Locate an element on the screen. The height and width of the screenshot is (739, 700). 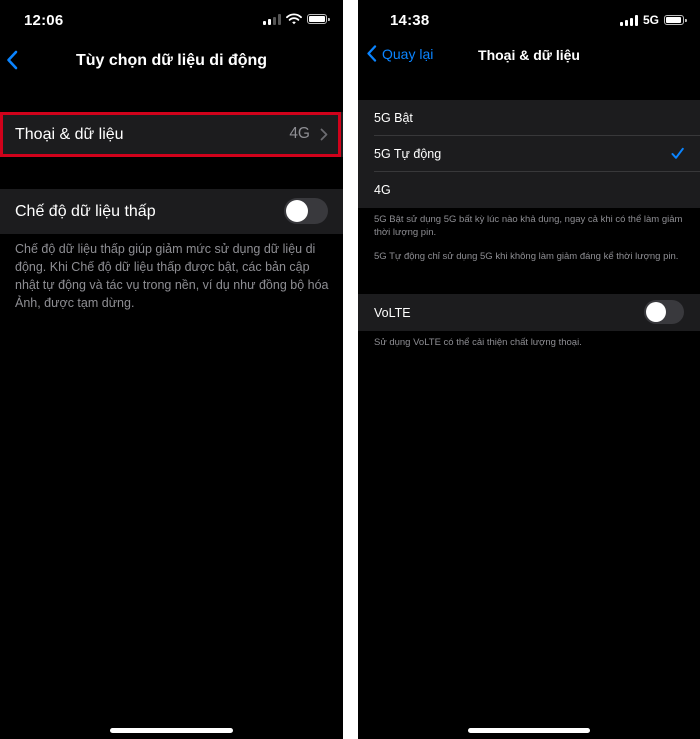
page-title: Tùy chọn dữ liệu di động is located at coordinates (171, 60).